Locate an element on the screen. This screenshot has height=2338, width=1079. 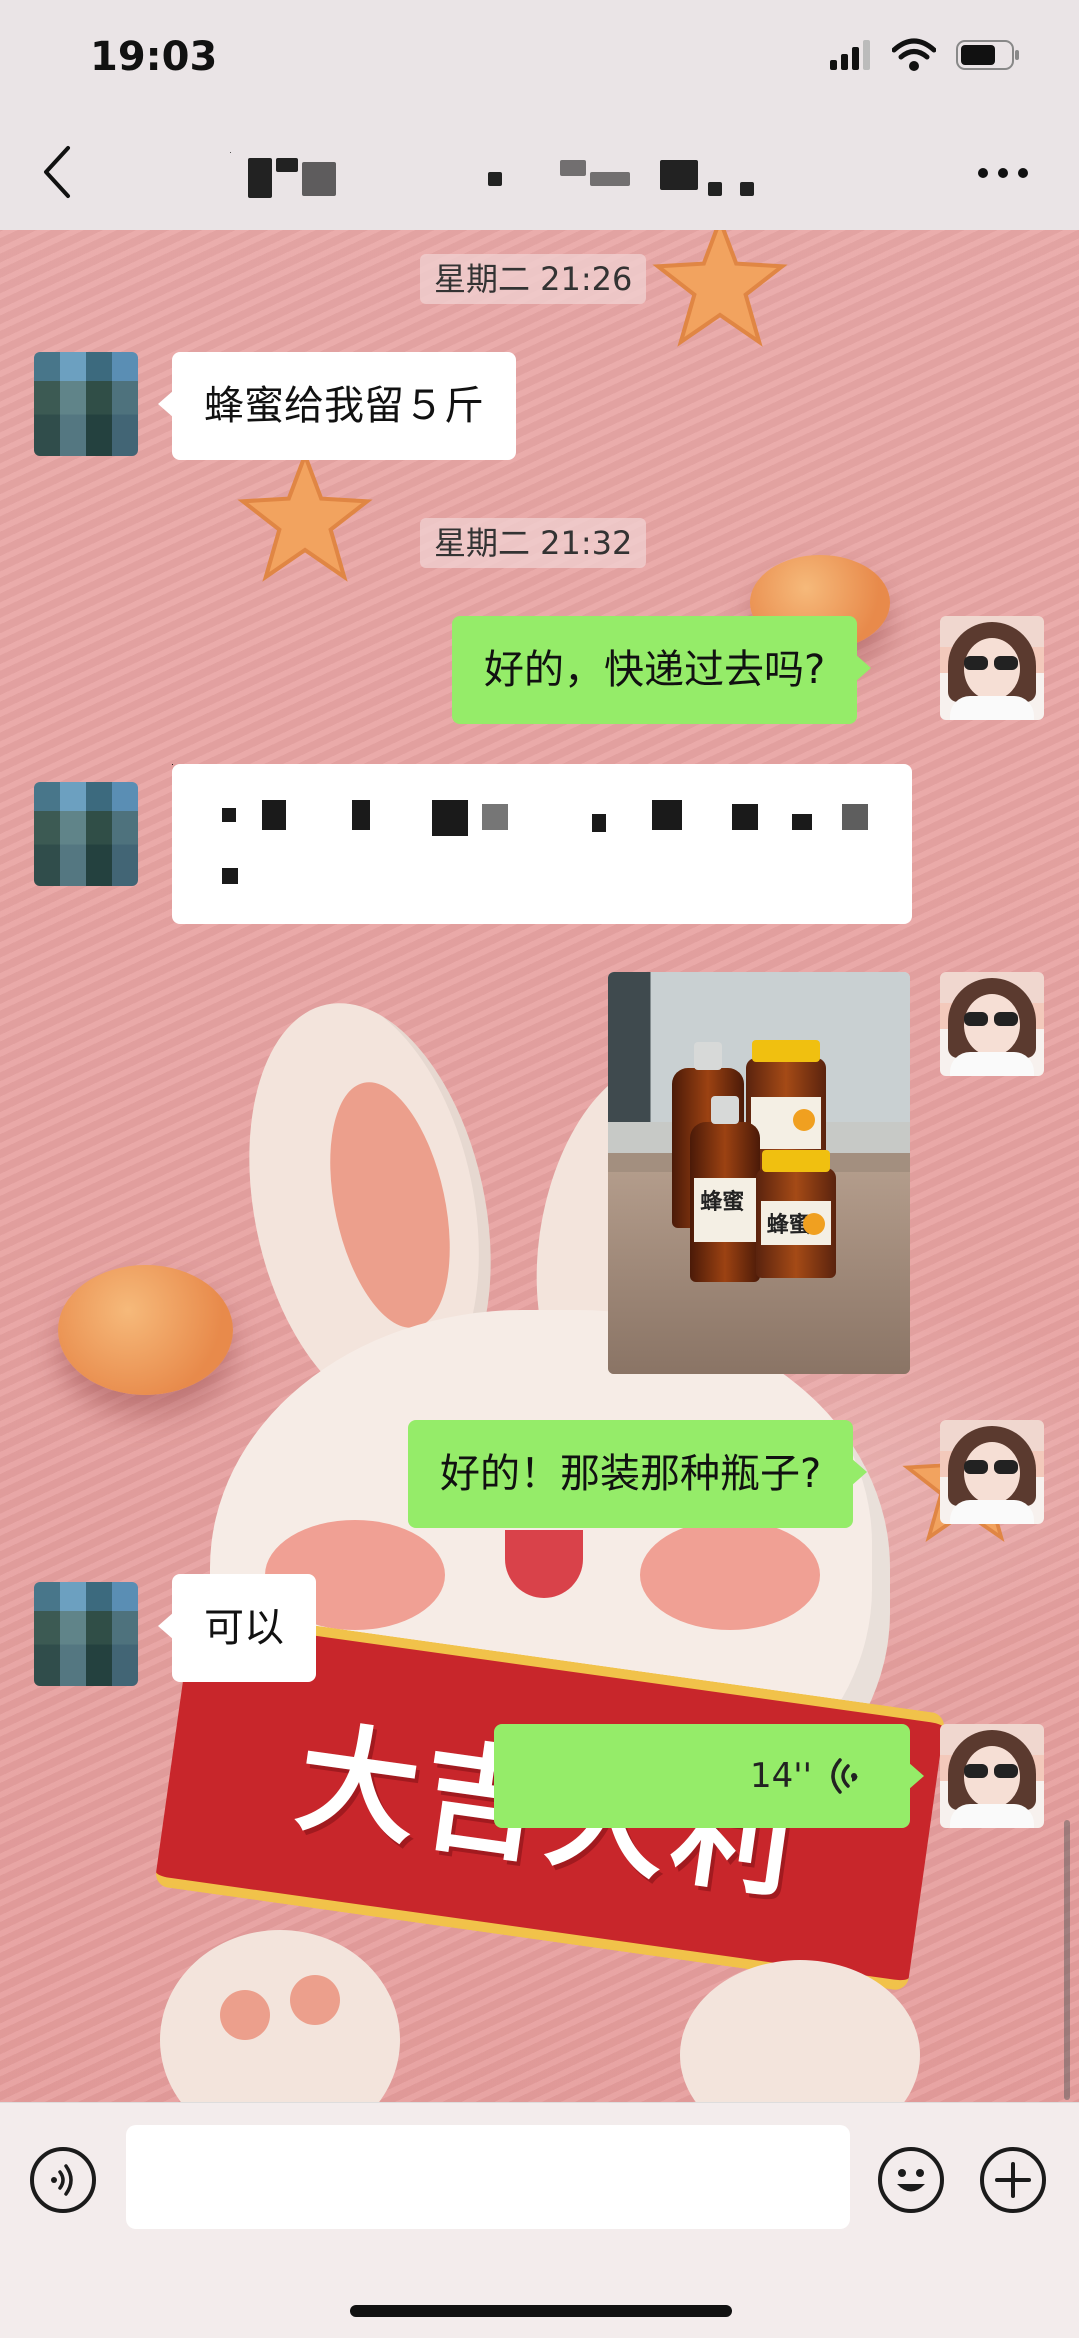
status-time: 19:03 is located at coordinates (154, 57).